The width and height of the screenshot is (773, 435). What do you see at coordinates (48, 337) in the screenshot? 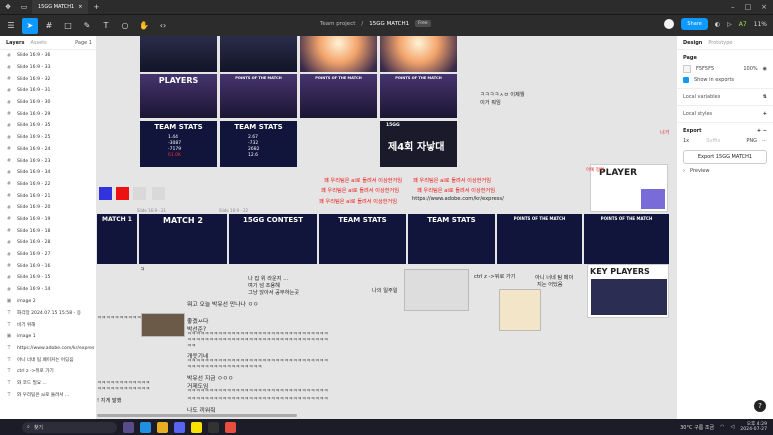
I see `layer-item: ▣ image 1` at bounding box center [48, 337].